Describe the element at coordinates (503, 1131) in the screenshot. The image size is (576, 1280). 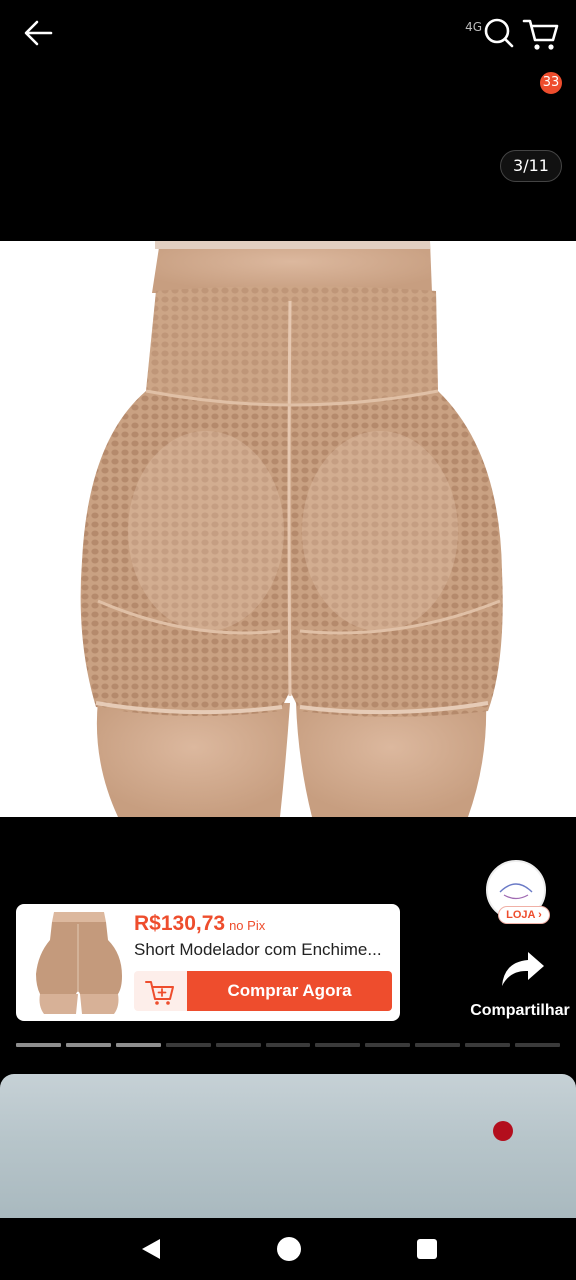
I see `recording-dot` at that location.